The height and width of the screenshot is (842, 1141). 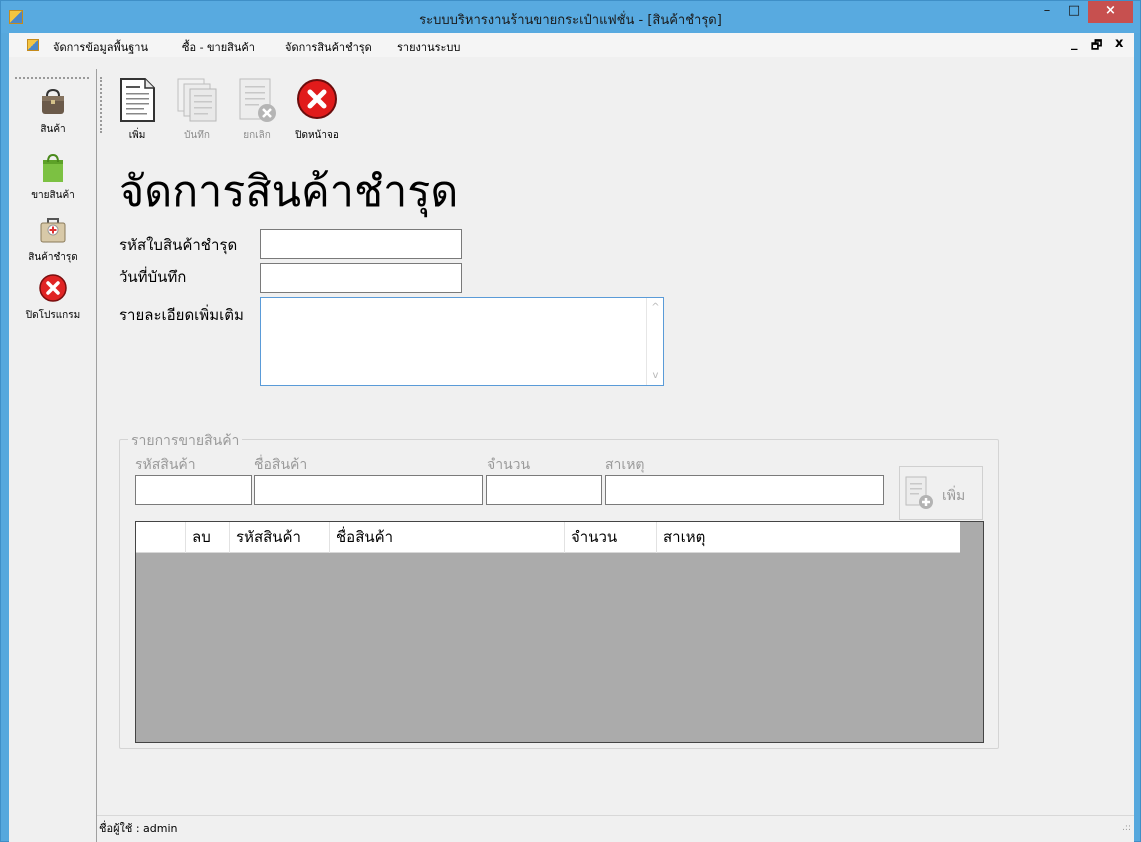 What do you see at coordinates (428, 47) in the screenshot?
I see `menu-reports: รายงานระบบ` at bounding box center [428, 47].